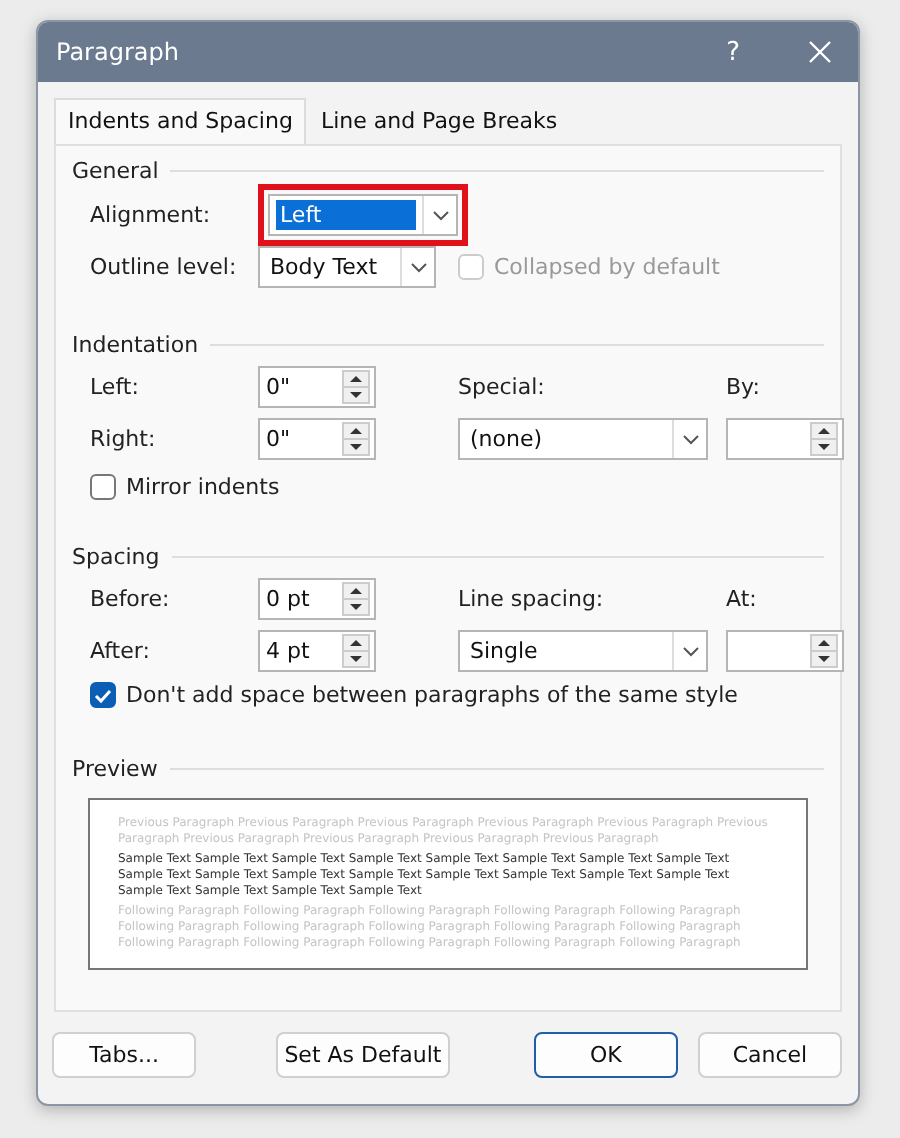 This screenshot has width=900, height=1138. Describe the element at coordinates (583, 651) in the screenshot. I see `dropdown: Single` at that location.